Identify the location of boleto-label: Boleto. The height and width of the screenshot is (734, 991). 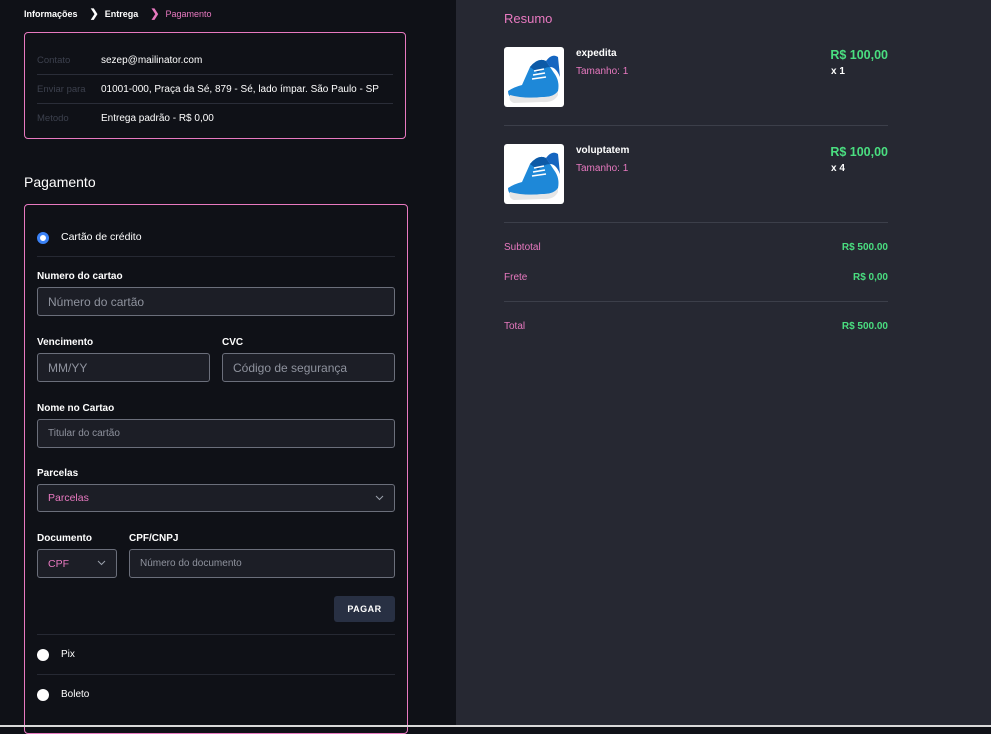
(75, 694).